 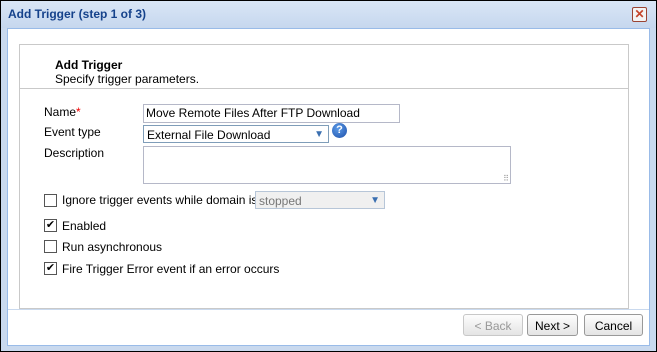 I want to click on async-label: Run asynchronous, so click(x=112, y=247).